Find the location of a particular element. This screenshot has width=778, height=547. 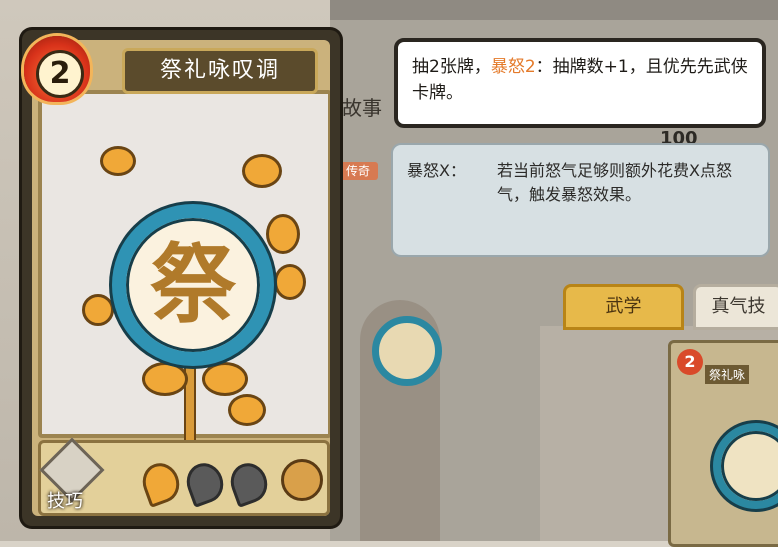

emblem-glyph: 祭 is located at coordinates (193, 284).